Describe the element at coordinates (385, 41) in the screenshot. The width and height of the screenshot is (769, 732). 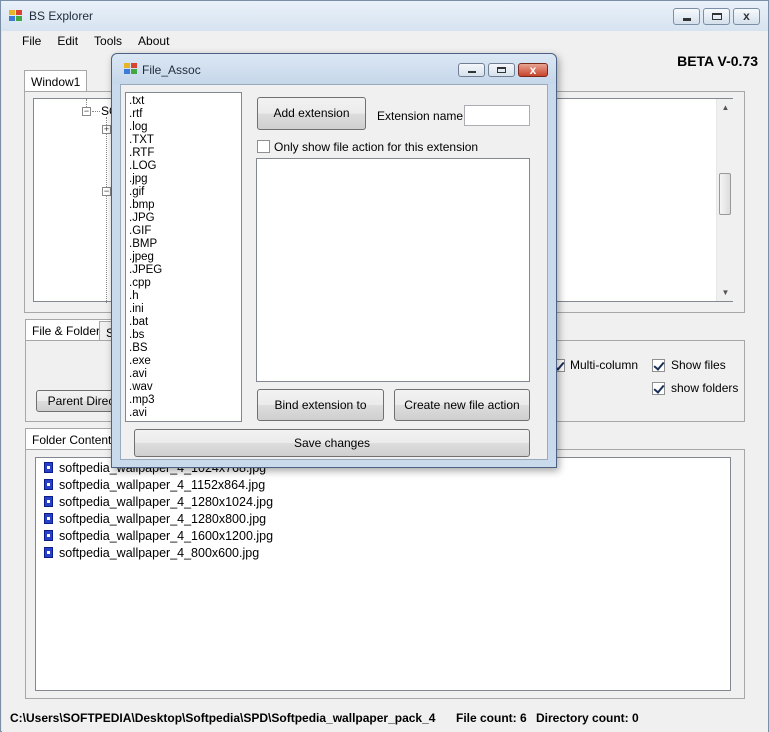
I see `menu-bar: File Edit Tools About` at that location.